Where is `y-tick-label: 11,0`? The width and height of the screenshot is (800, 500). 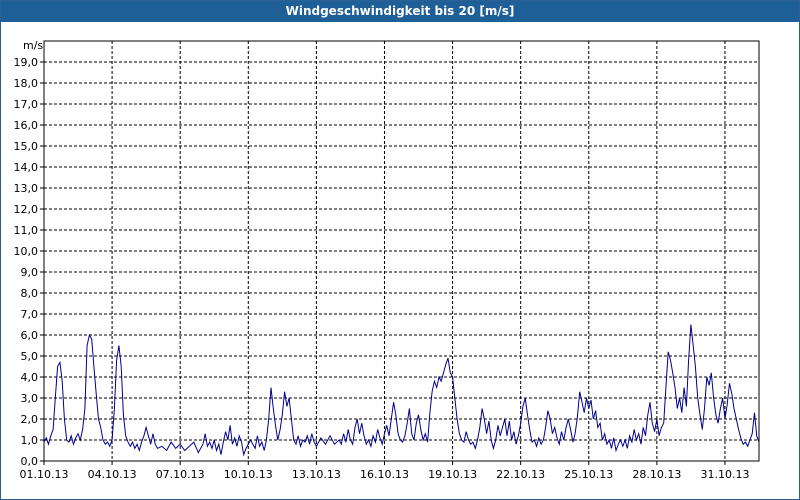 y-tick-label: 11,0 is located at coordinates (26, 230).